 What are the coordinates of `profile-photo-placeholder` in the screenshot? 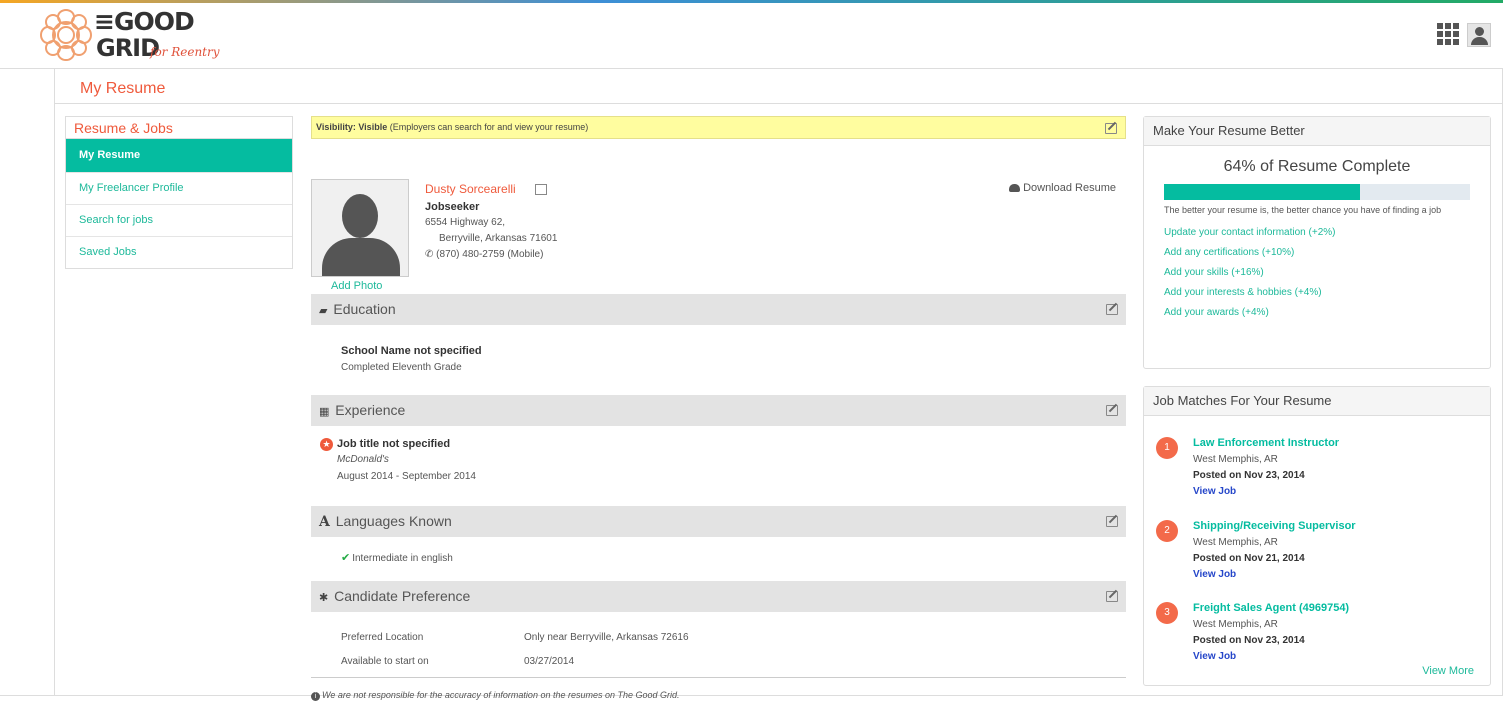 It's located at (360, 228).